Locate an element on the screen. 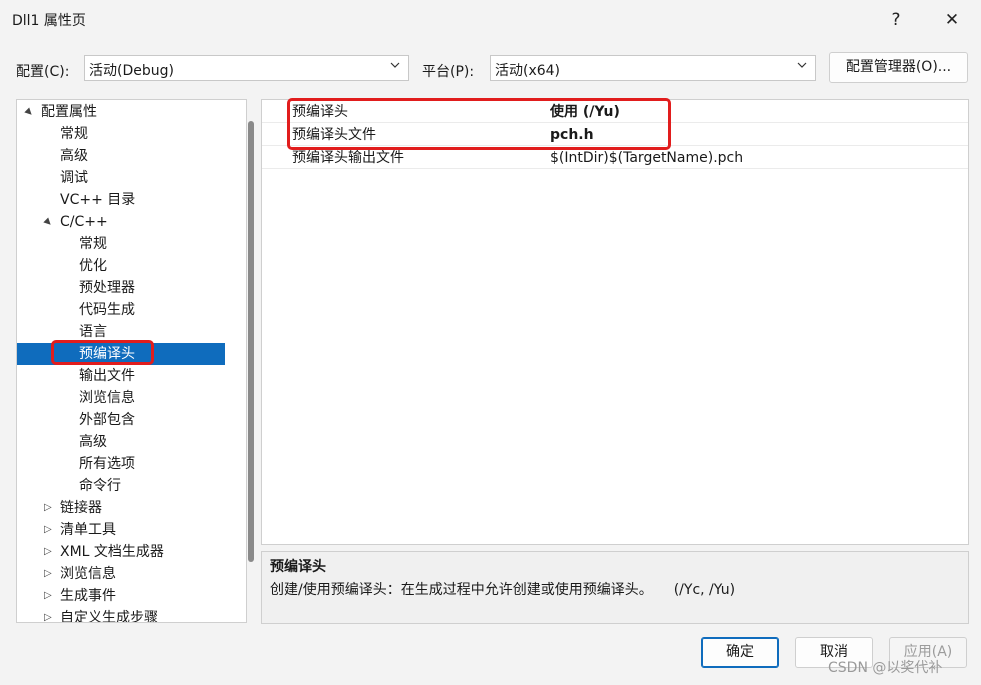 This screenshot has width=981, height=685. tree-item: VC++ 目录 is located at coordinates (121, 200).